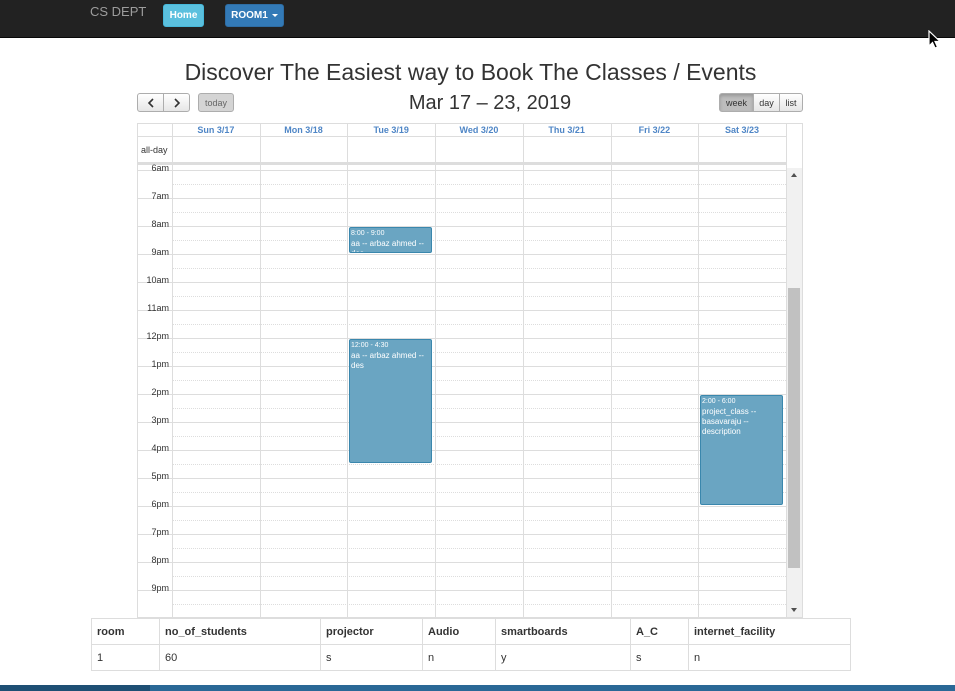 The width and height of the screenshot is (955, 691). What do you see at coordinates (719, 401) in the screenshot?
I see `event-time: 2:00 - 6:00` at bounding box center [719, 401].